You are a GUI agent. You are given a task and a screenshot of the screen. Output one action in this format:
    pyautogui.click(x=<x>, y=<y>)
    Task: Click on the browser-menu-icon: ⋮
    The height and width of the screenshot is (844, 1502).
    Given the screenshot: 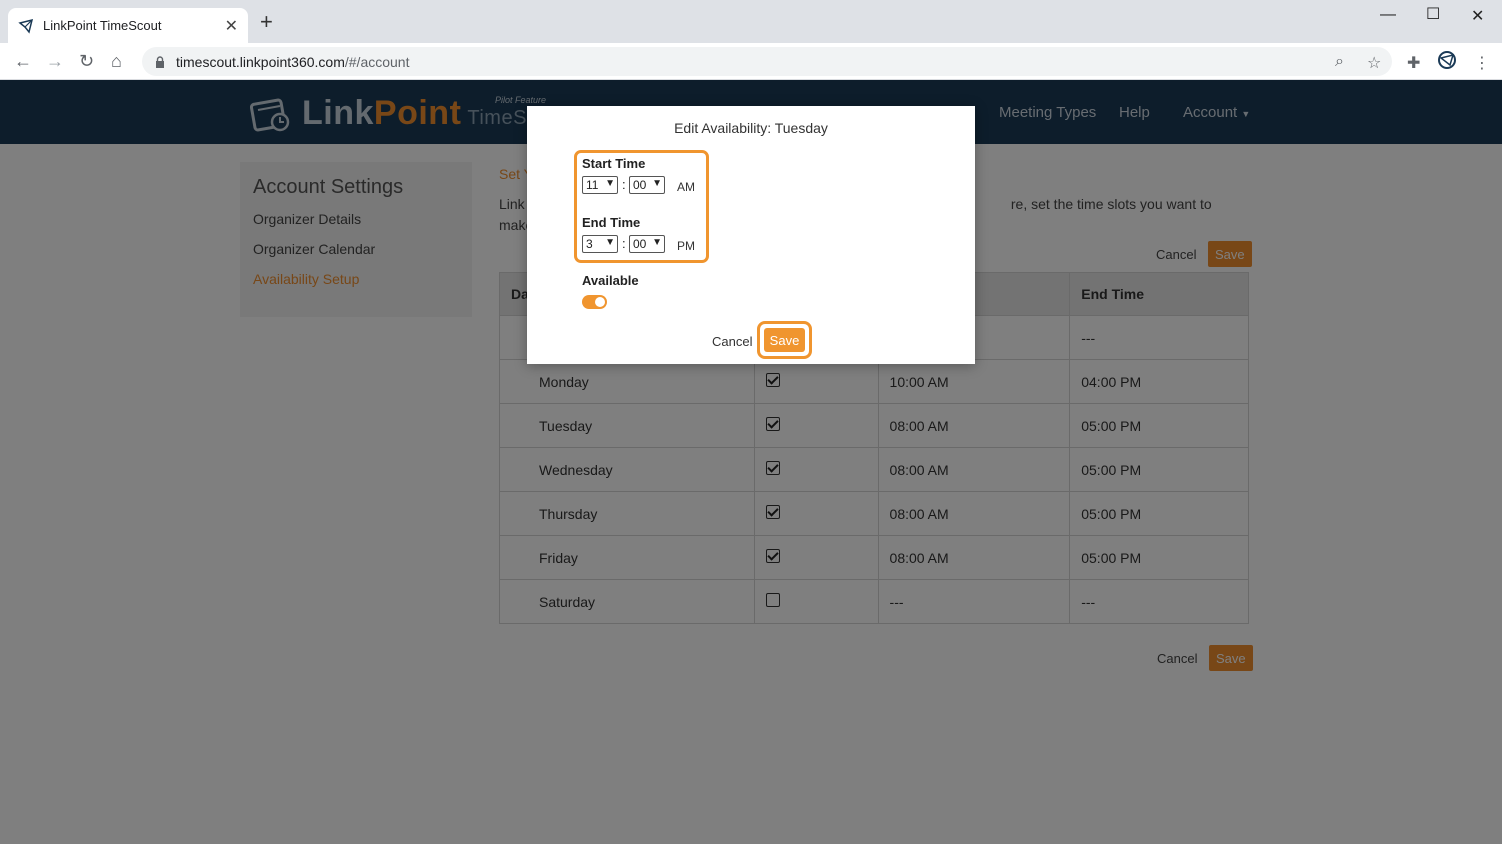 What is the action you would take?
    pyautogui.click(x=1482, y=63)
    